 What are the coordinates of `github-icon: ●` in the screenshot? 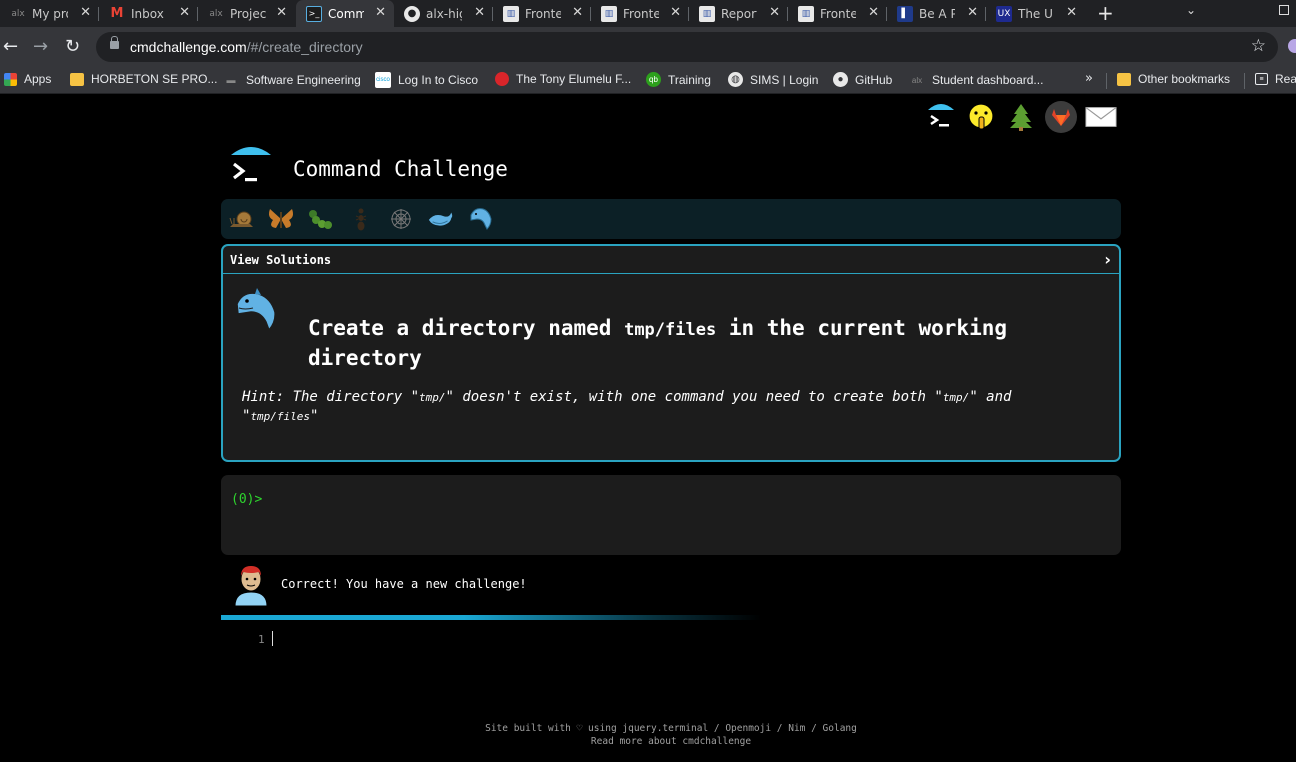 It's located at (412, 13).